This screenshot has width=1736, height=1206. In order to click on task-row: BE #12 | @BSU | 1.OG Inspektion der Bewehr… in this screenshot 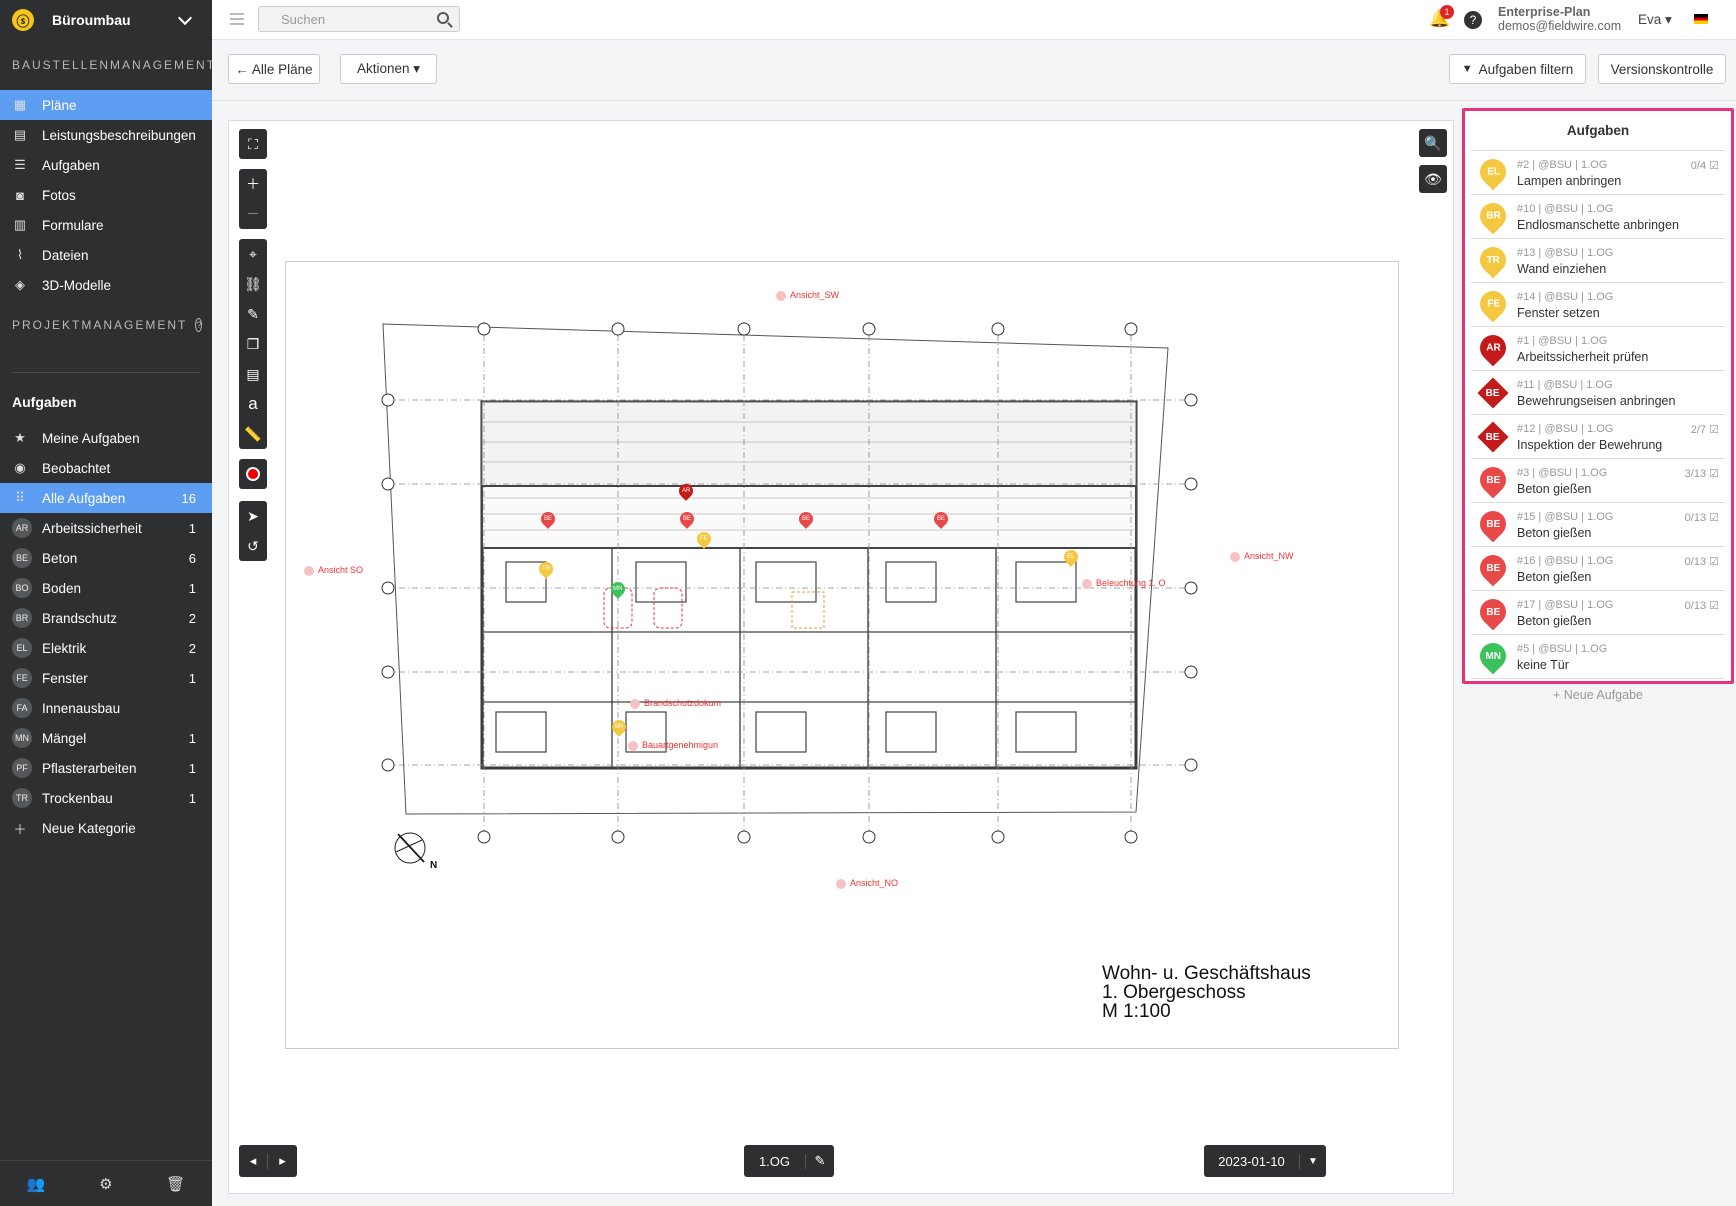, I will do `click(1598, 437)`.